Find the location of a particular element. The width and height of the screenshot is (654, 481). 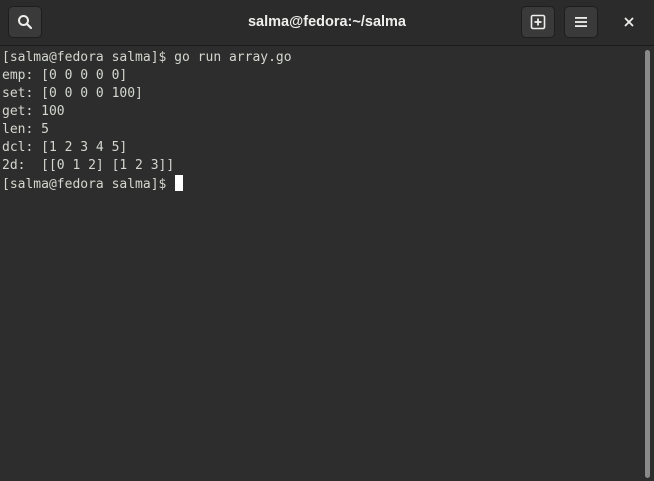

terminal-line: 2d: [[0 1 2] [1 2 3]] is located at coordinates (88, 165).